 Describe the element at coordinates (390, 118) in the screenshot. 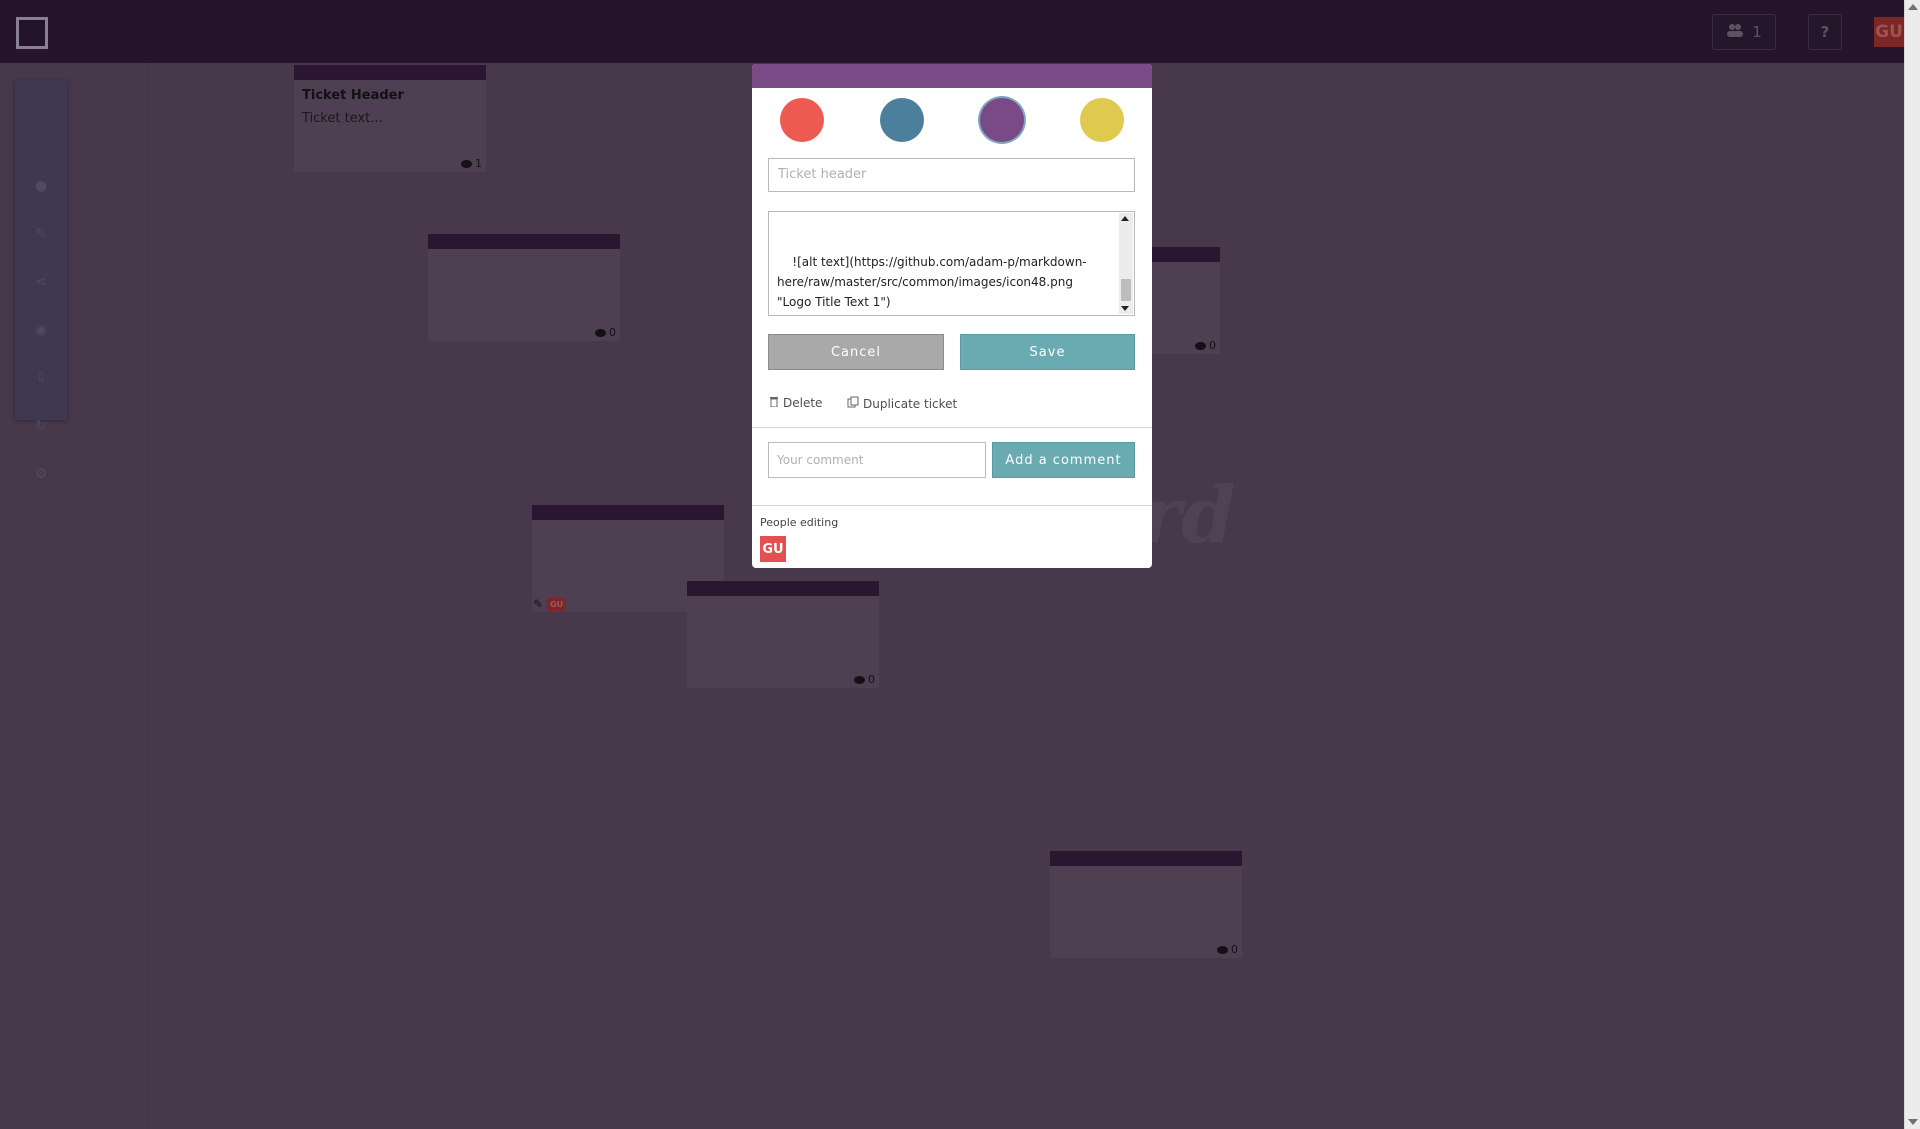

I see `ticket: Ticket Header Ticket text... 1` at that location.